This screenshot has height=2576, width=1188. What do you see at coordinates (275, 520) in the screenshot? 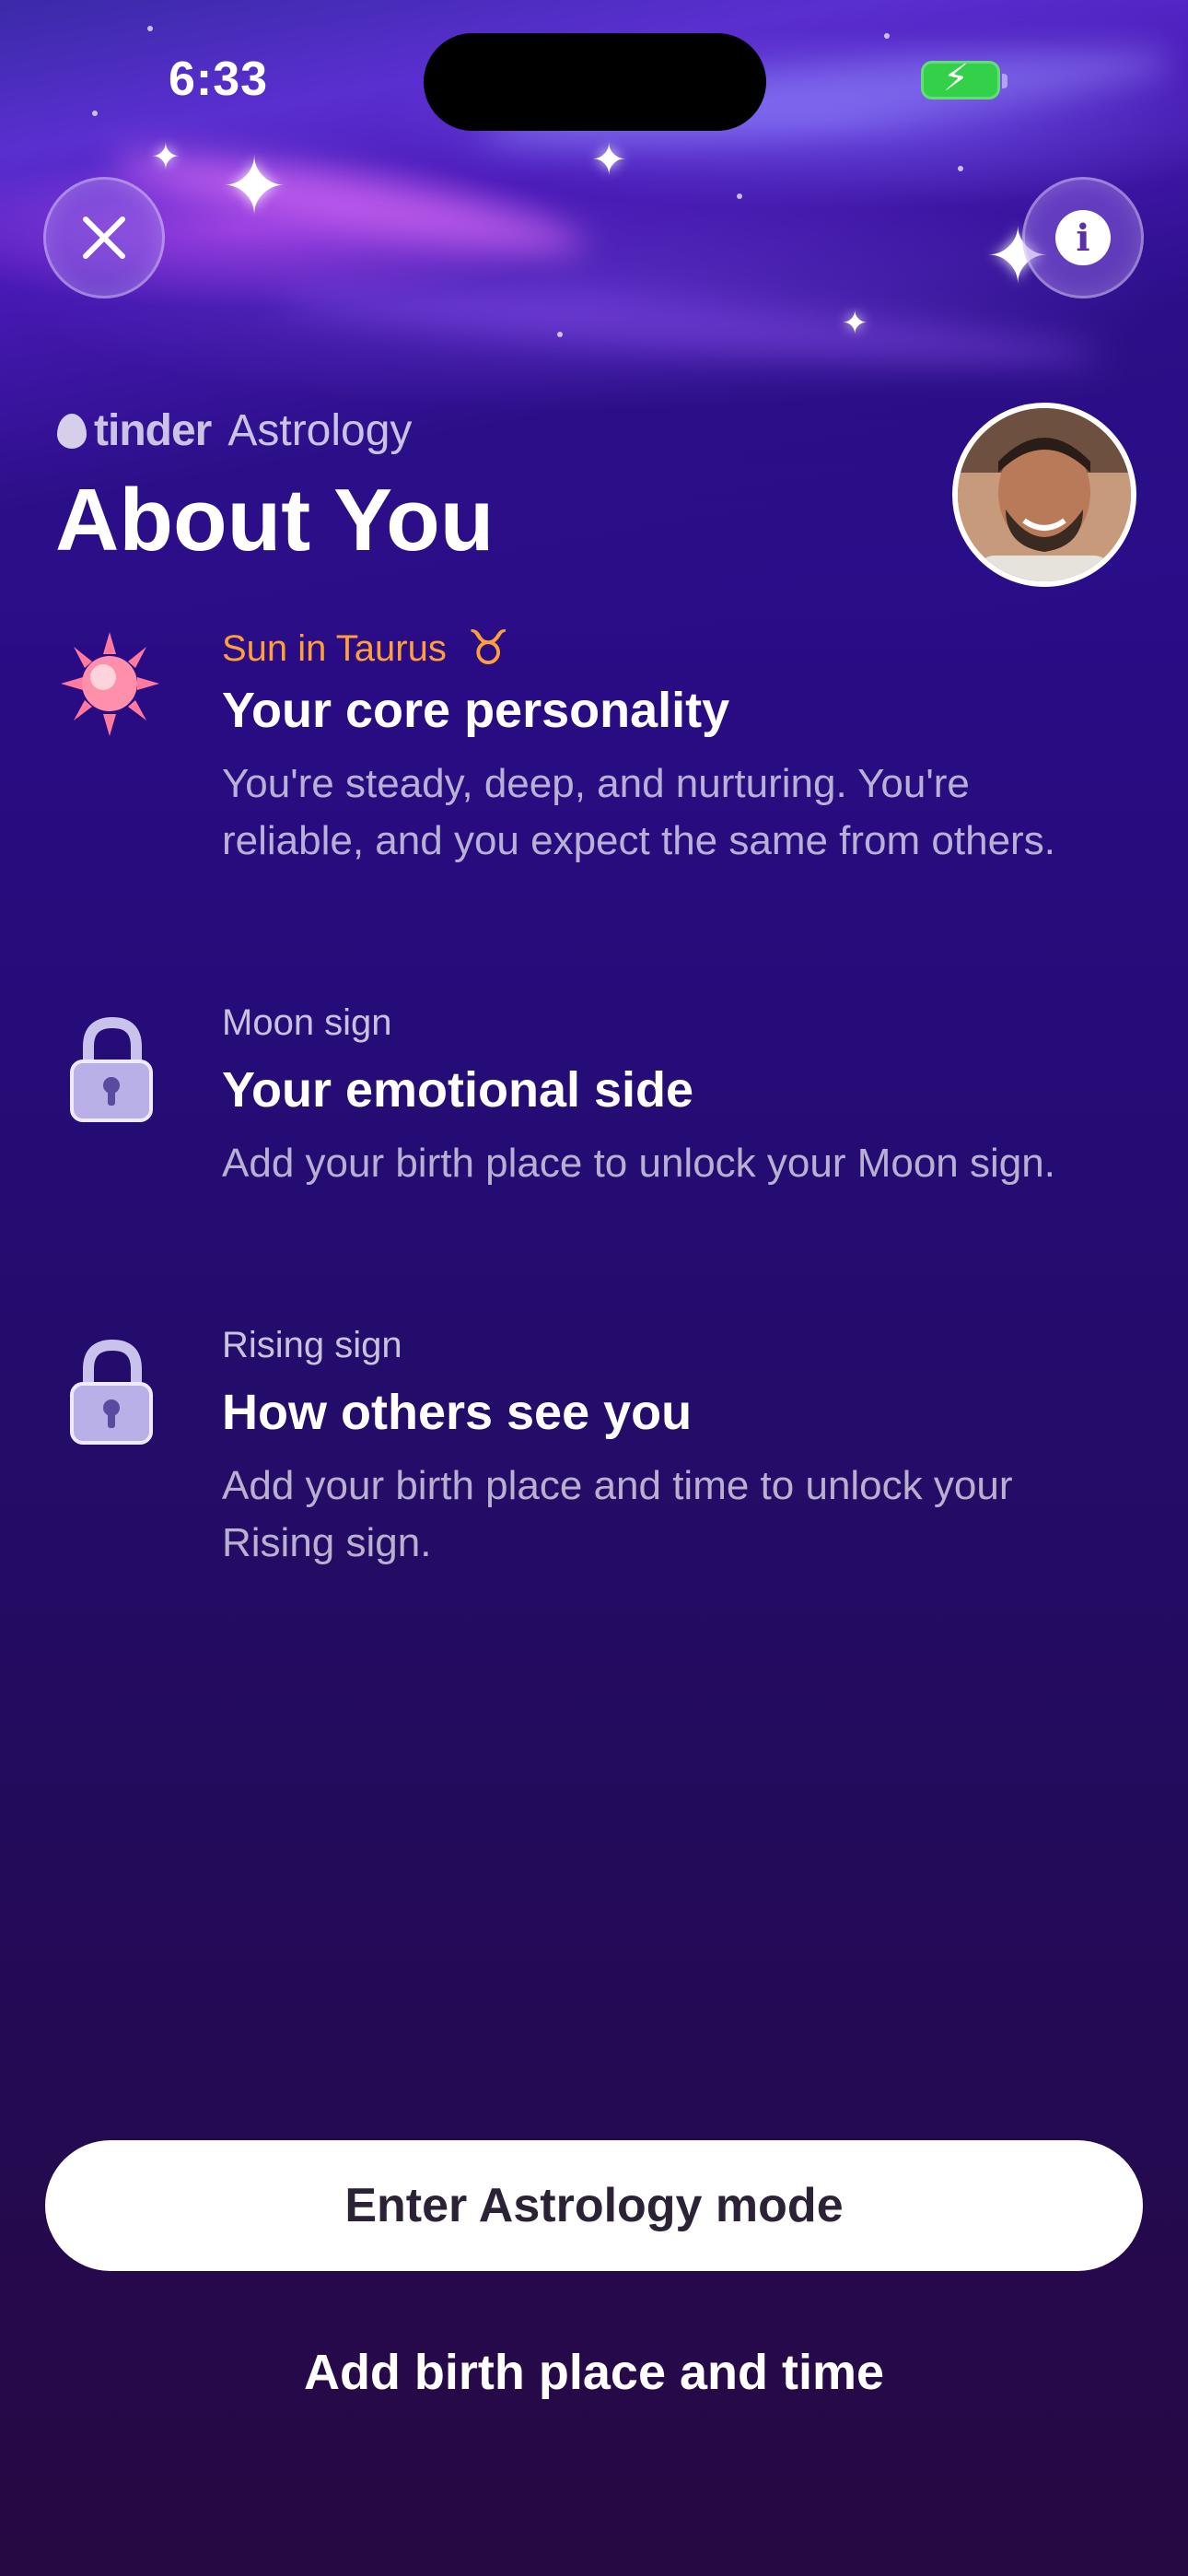
I see `page-title: About You` at bounding box center [275, 520].